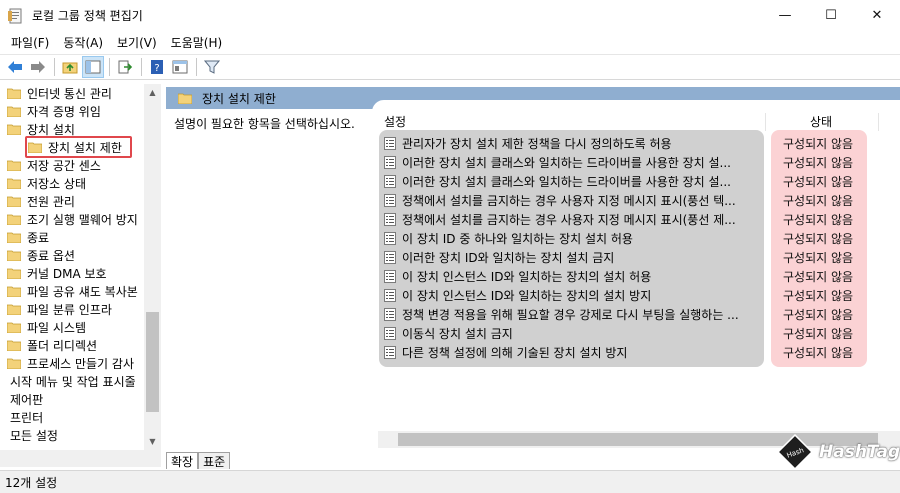 The width and height of the screenshot is (900, 493). I want to click on policy-row: 이동식 장치 설치 금지, so click(572, 333).